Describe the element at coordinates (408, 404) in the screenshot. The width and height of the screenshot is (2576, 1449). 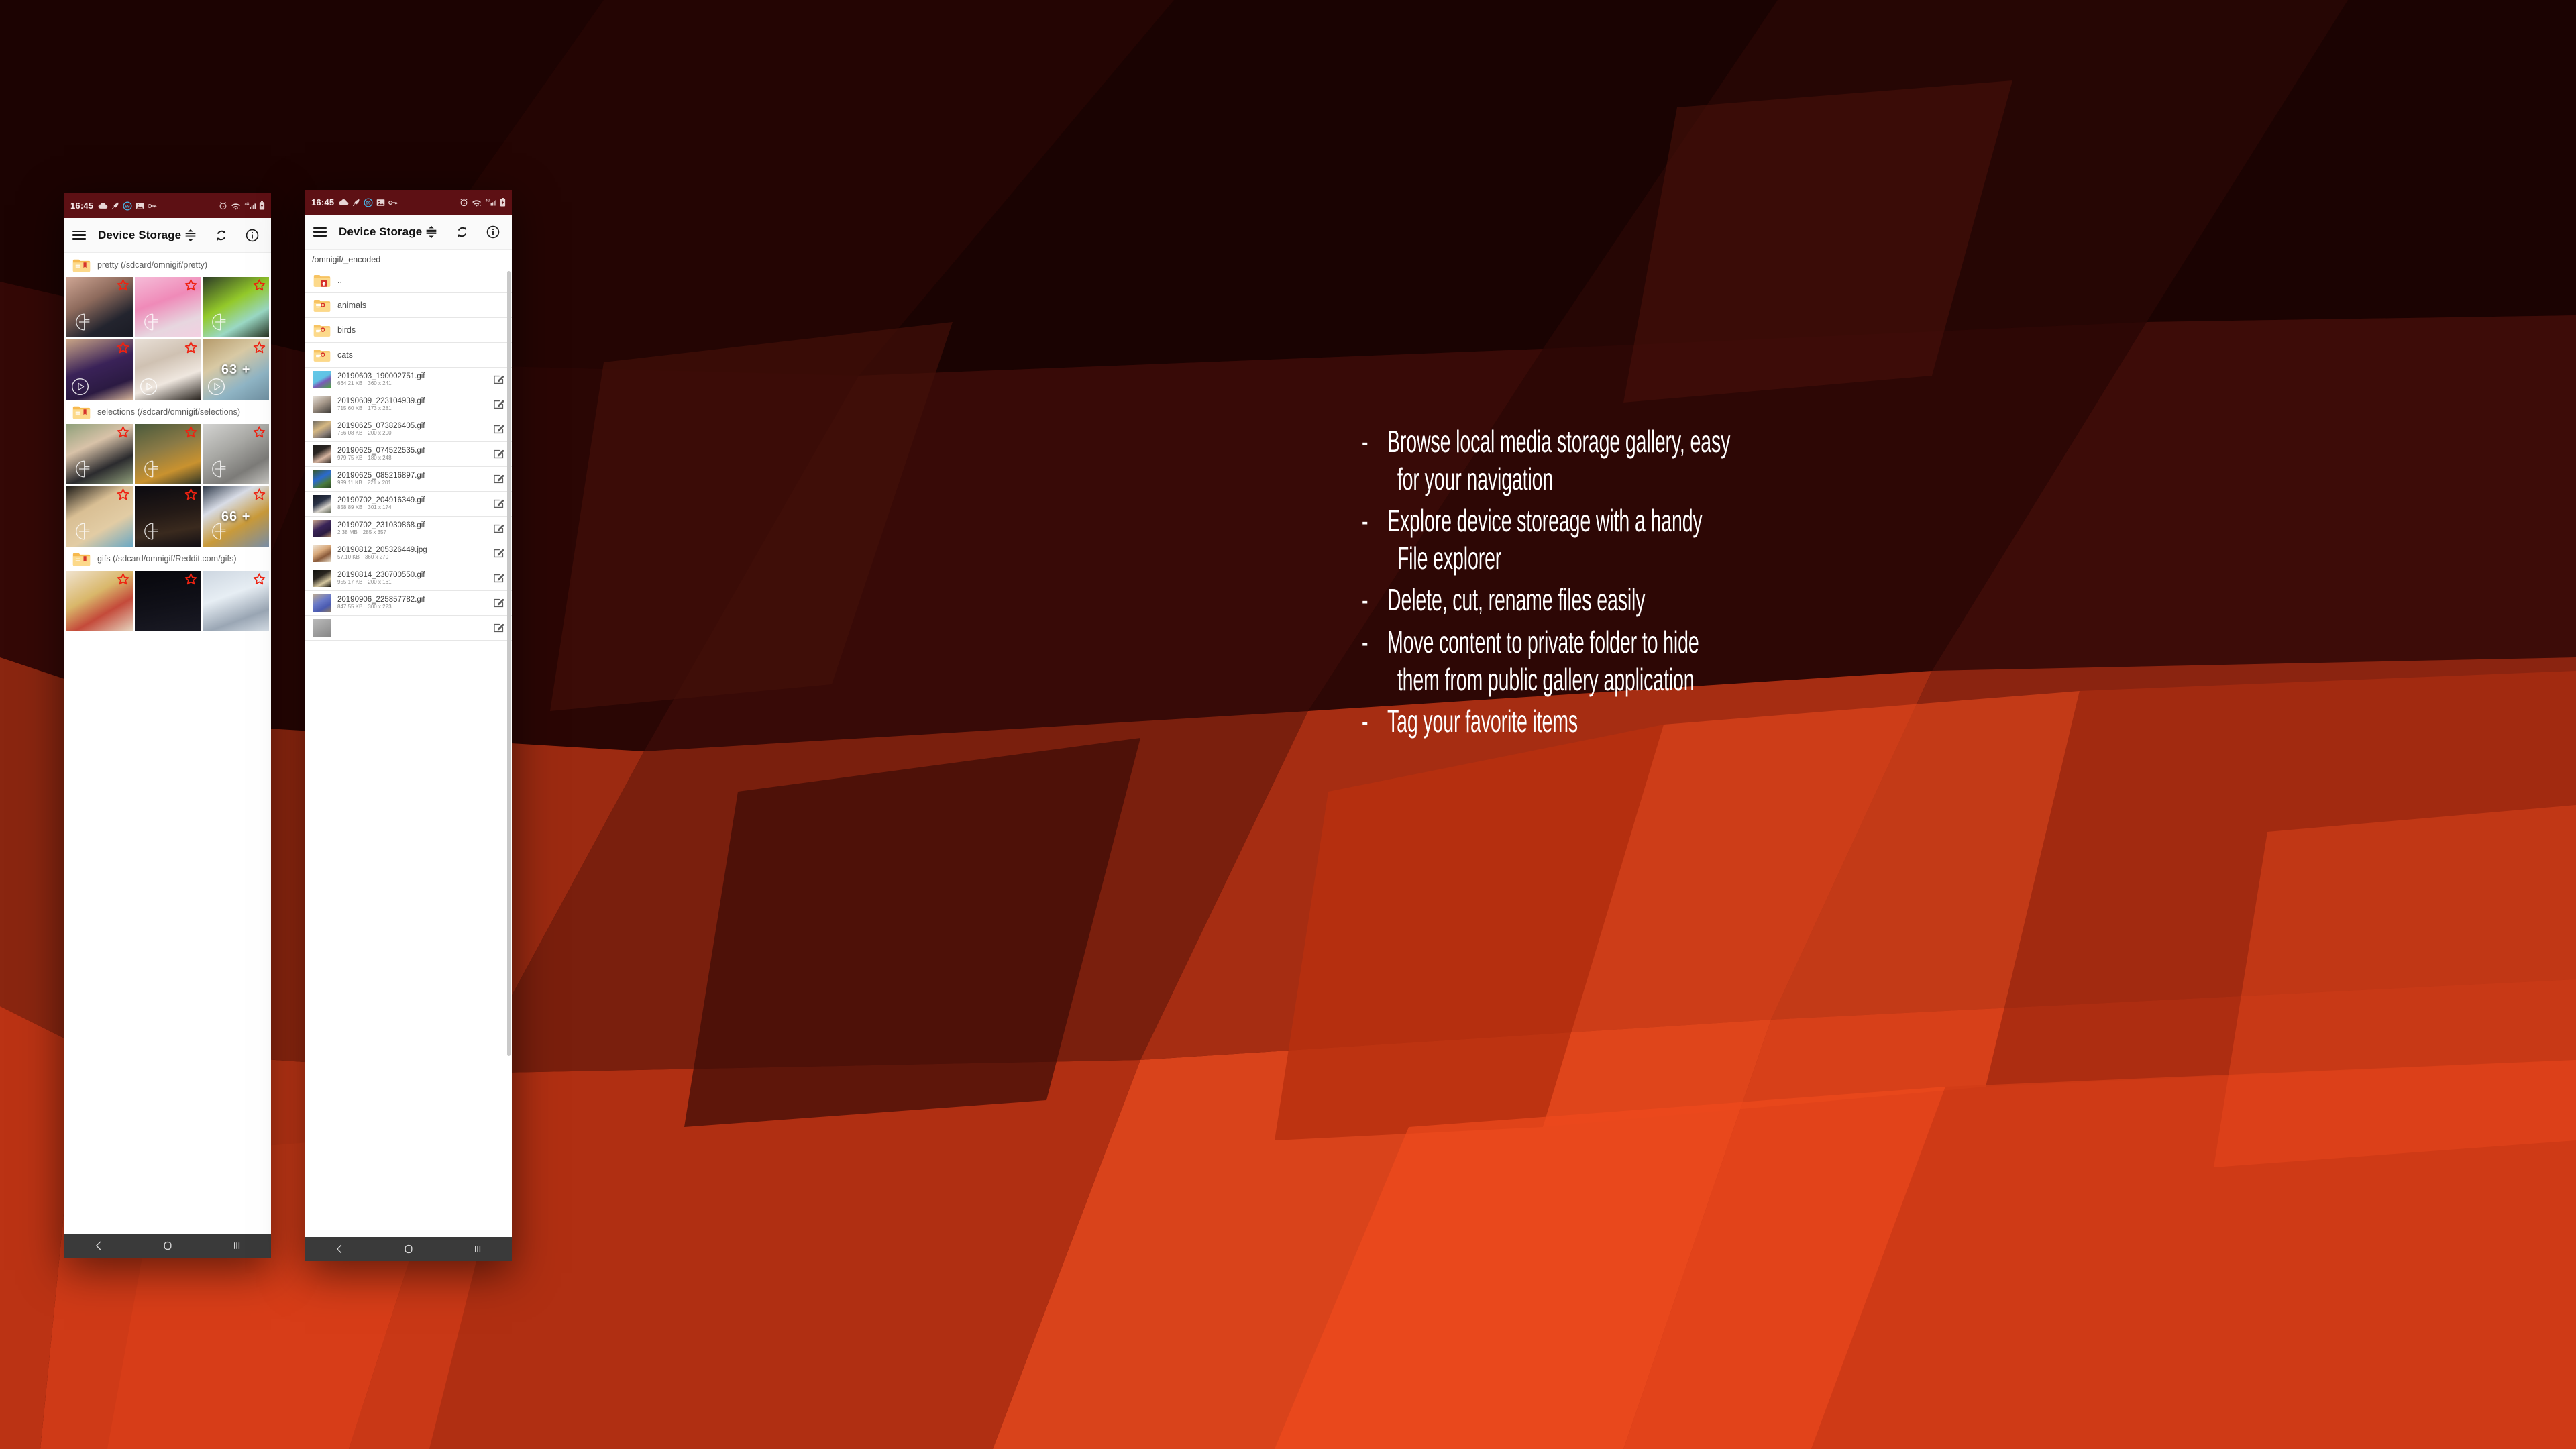
I see `file-row: 20190609_223104939.gif 715.60 KB 173 x 281` at that location.